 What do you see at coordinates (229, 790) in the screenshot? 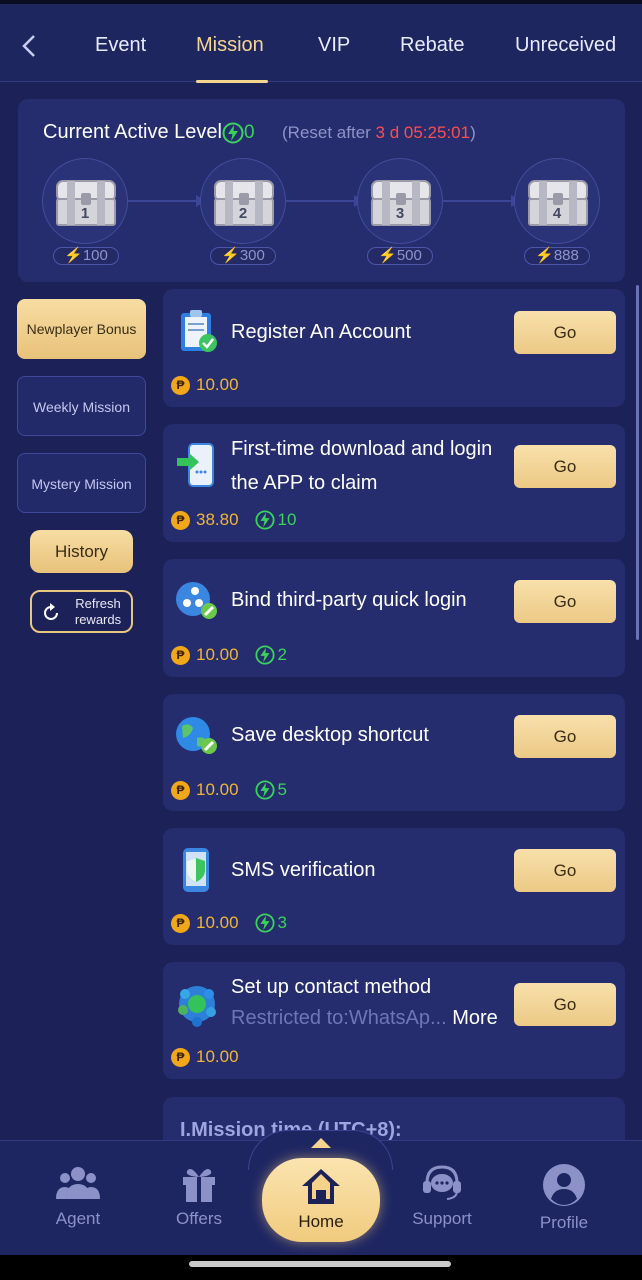
I see `mission-reward: ₱ 10.00 5` at bounding box center [229, 790].